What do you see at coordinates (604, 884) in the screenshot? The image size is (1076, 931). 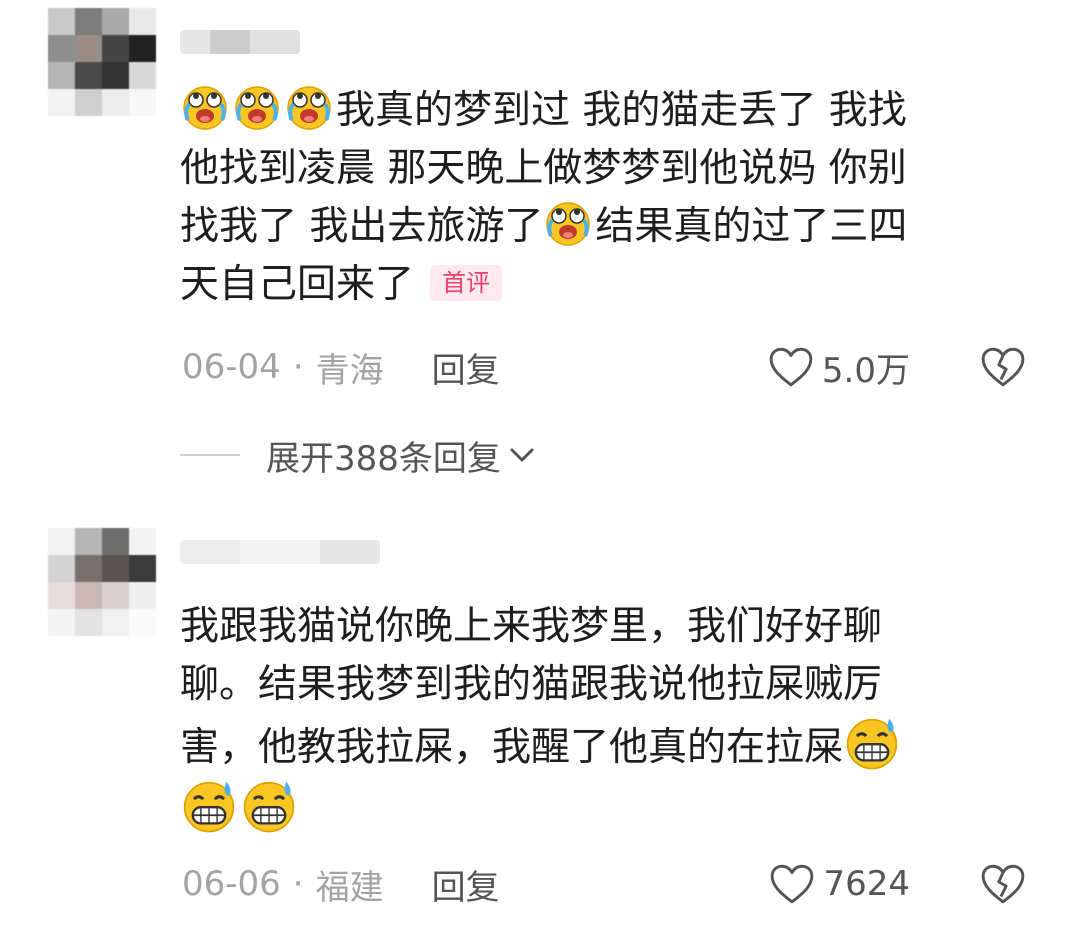 I see `comment-meta: 06-06 · 福建 回复 7624` at bounding box center [604, 884].